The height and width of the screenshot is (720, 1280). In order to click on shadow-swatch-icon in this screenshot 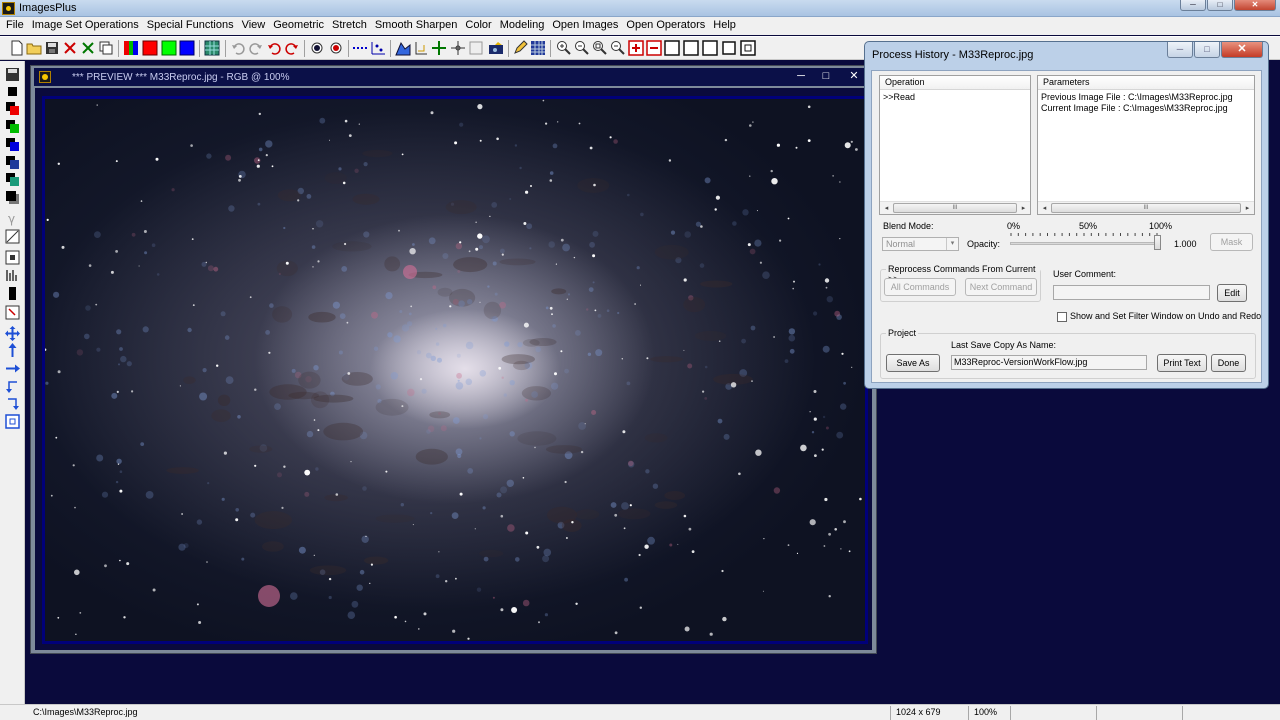, I will do `click(12, 197)`.